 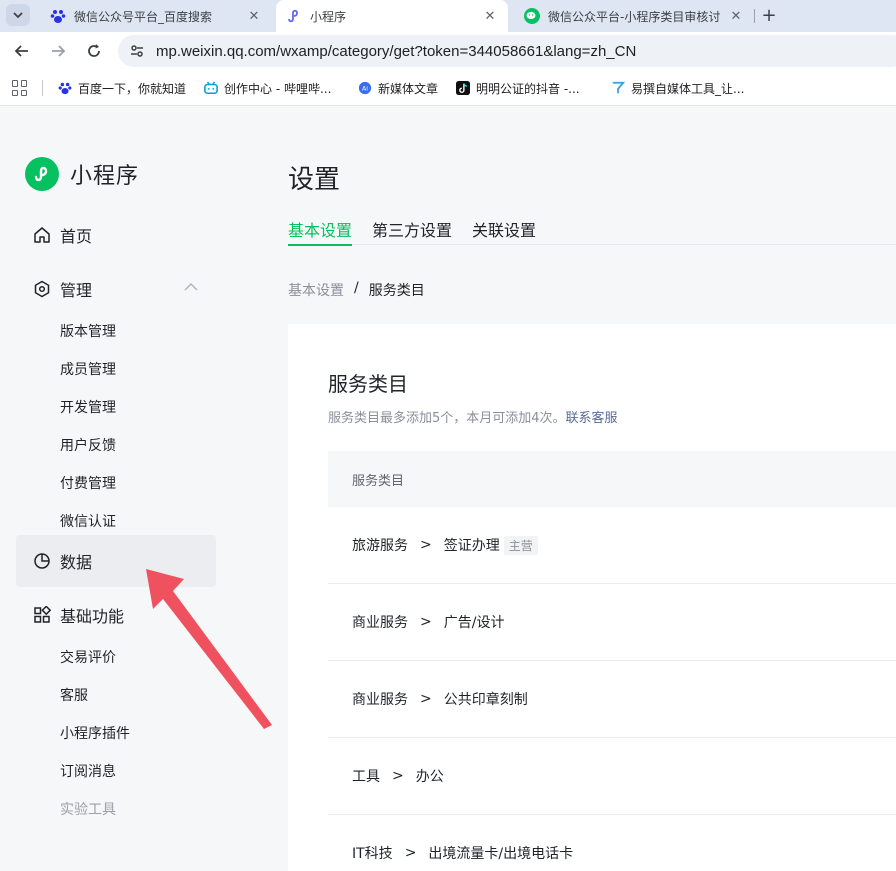 I want to click on sidebar-subitem-subscribe: 订阅消息, so click(x=88, y=771).